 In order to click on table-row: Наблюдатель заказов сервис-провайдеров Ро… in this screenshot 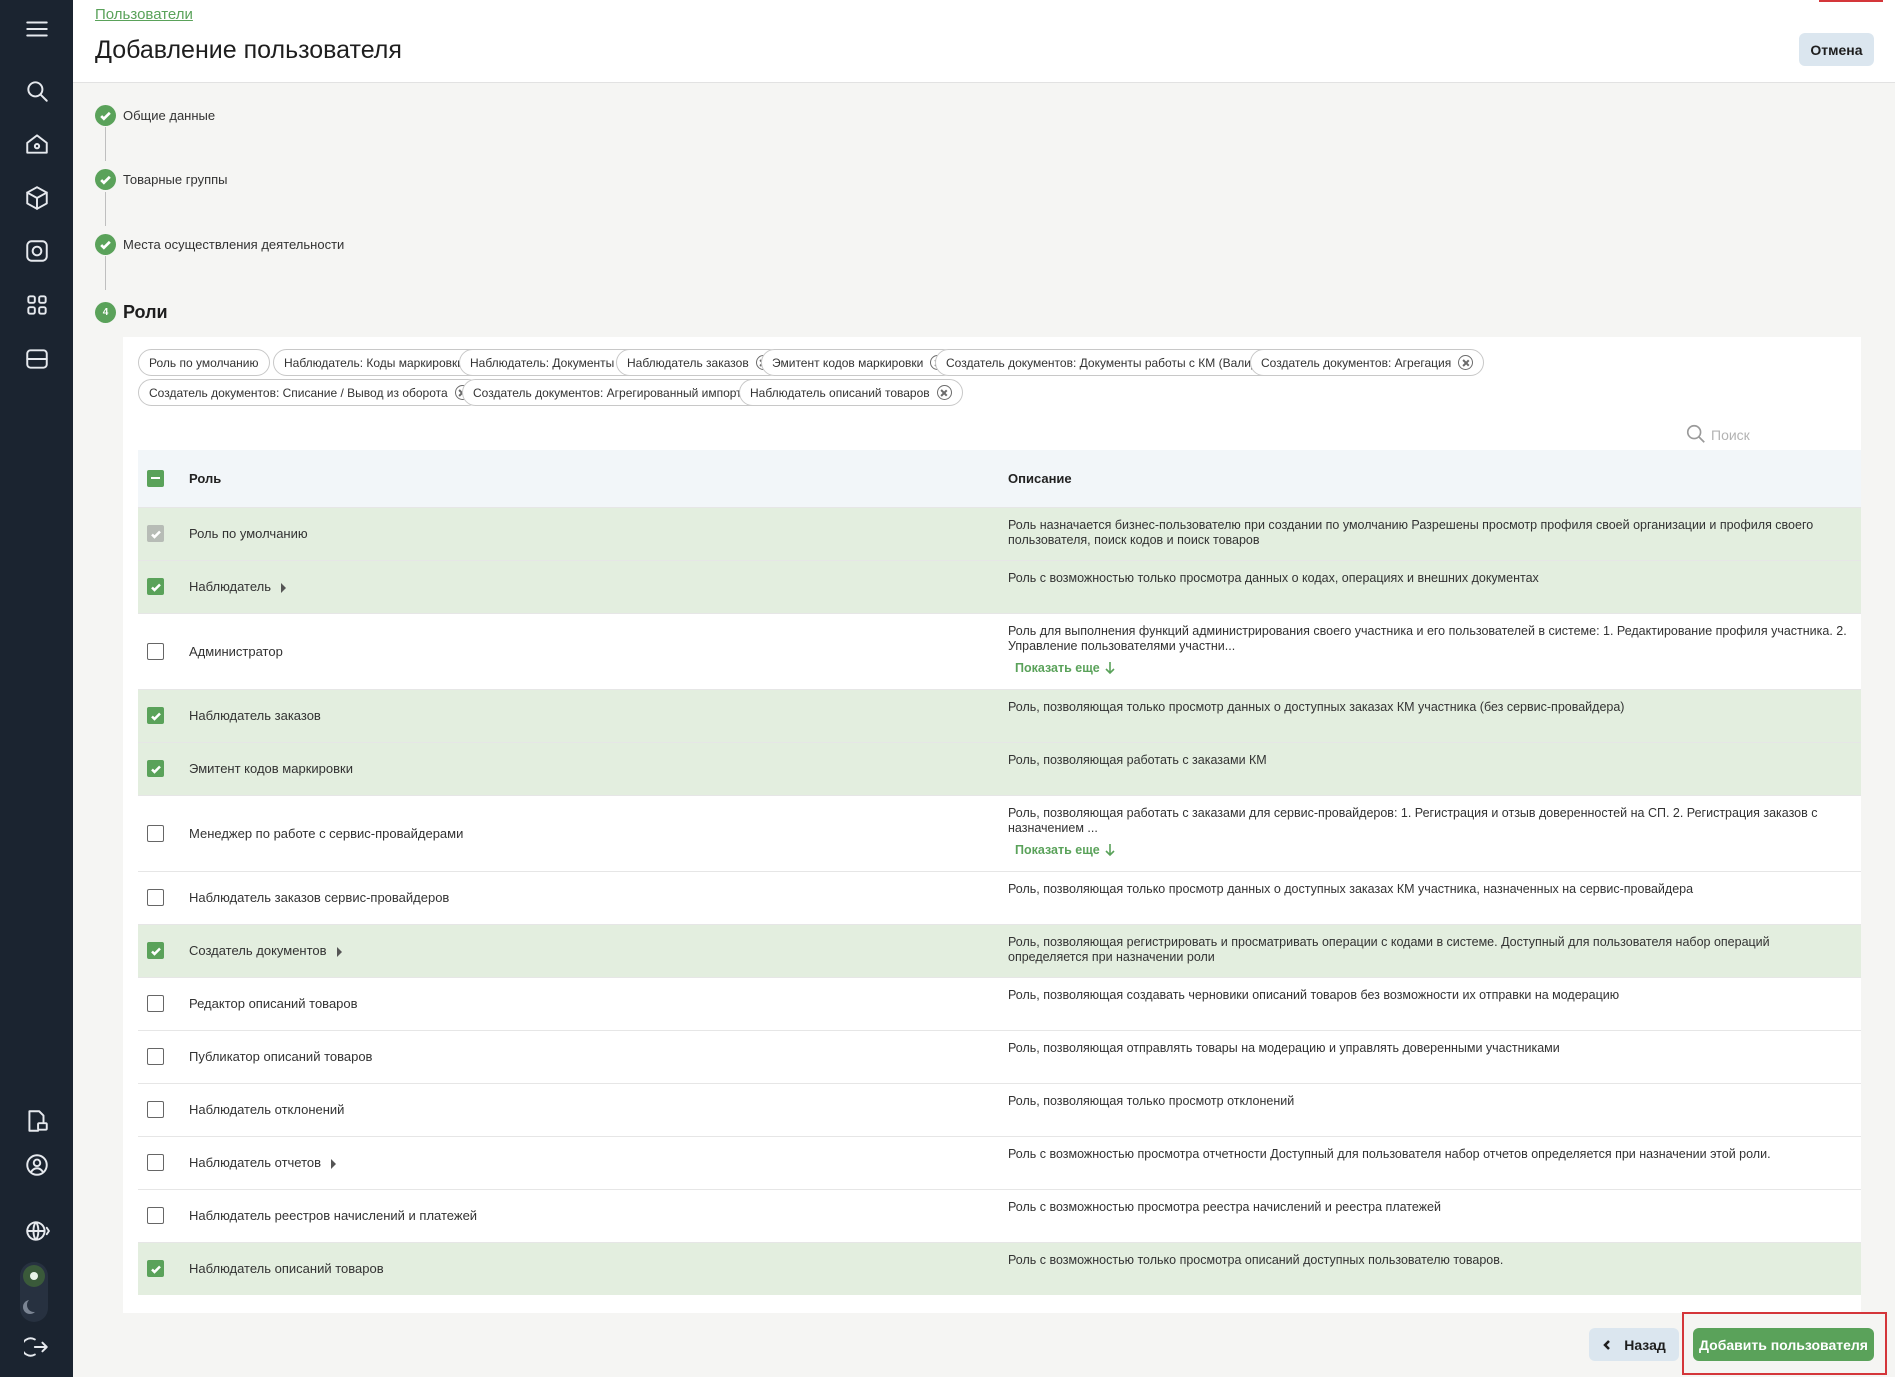, I will do `click(999, 897)`.